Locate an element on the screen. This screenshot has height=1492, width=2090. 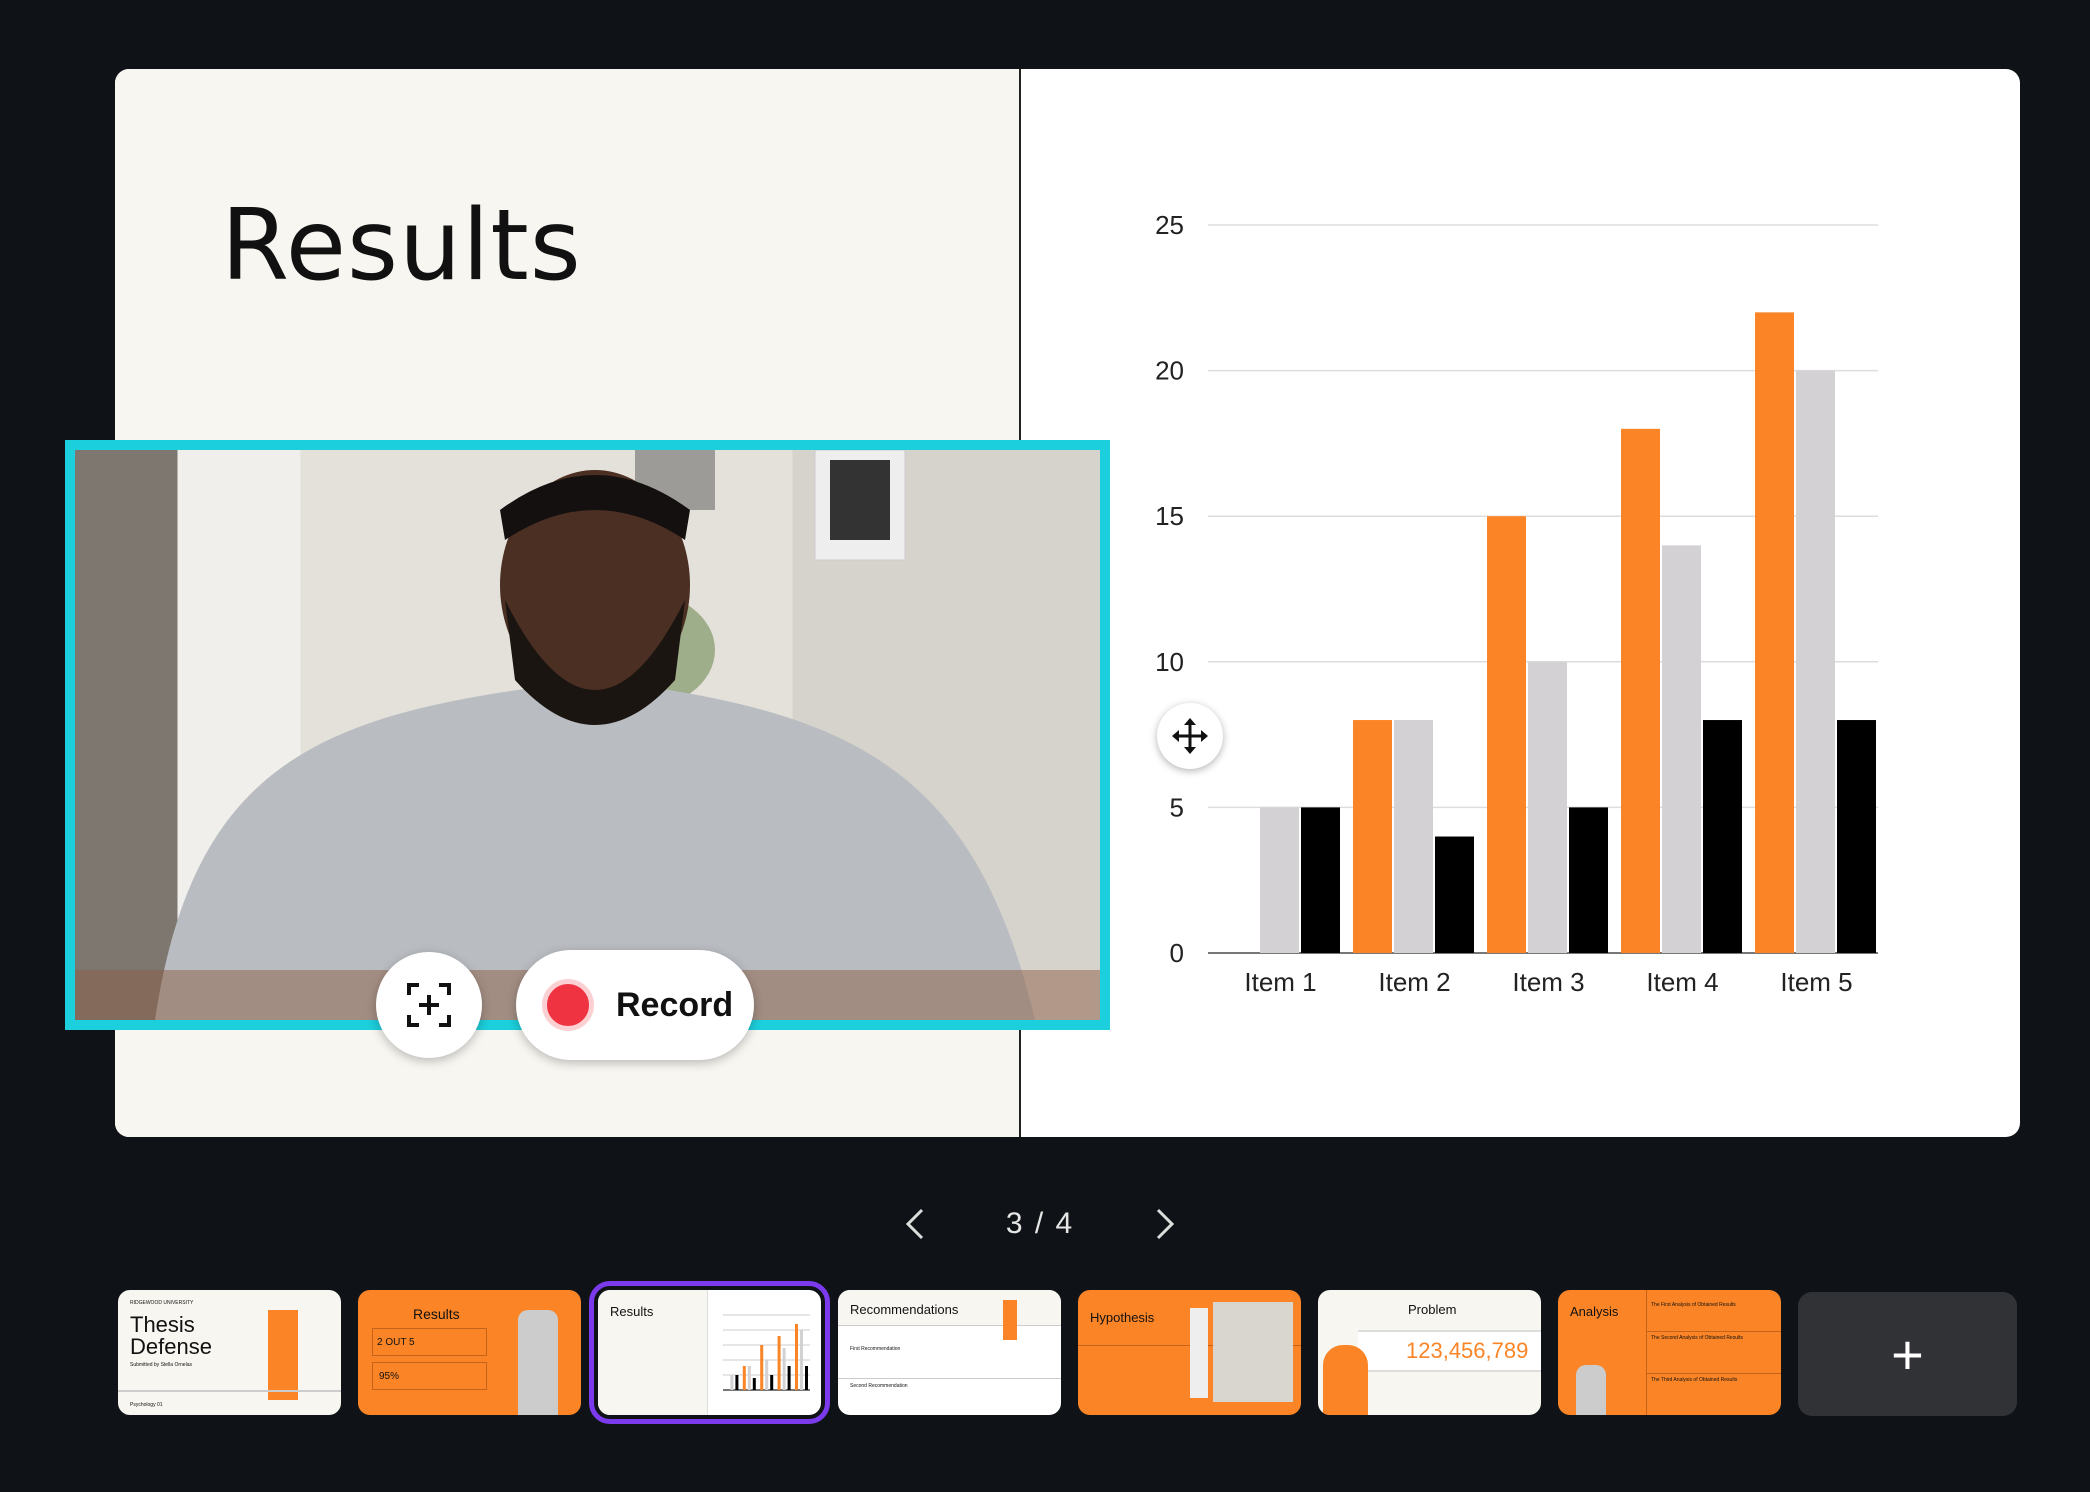
thumb-text: First Recommendation is located at coordinates (875, 1349).